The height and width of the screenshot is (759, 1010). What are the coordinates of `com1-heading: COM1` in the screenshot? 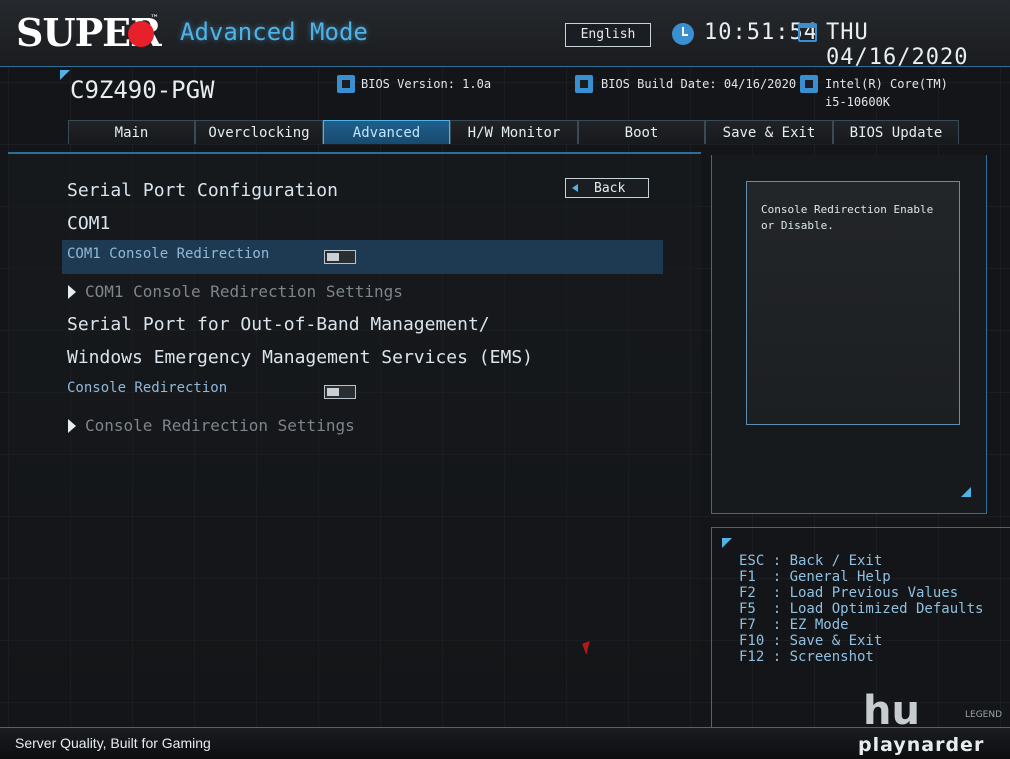 It's located at (89, 223).